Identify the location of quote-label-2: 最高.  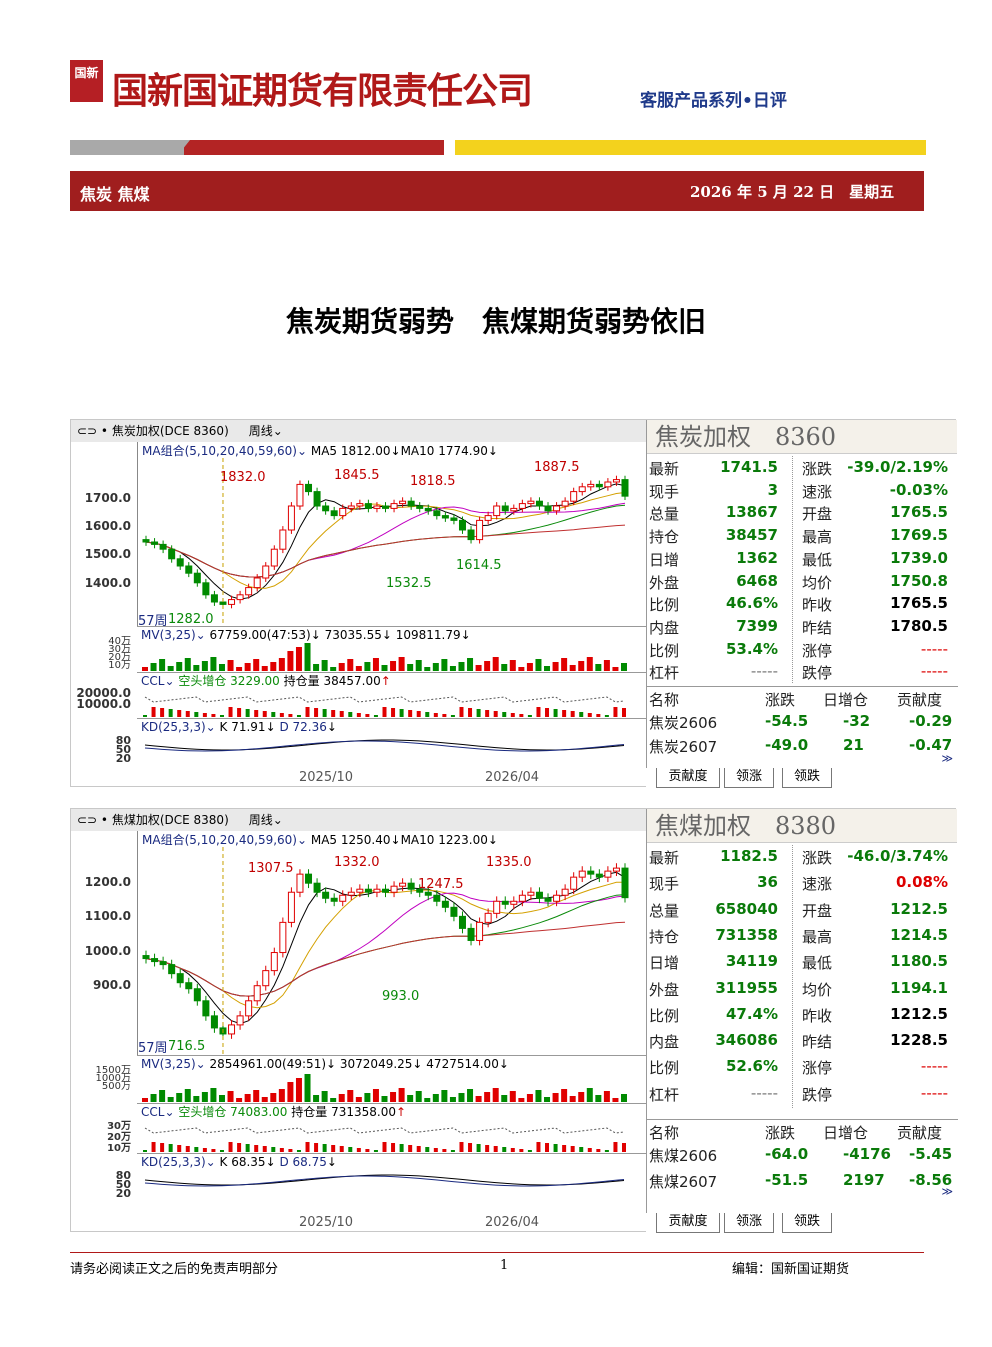
(817, 936).